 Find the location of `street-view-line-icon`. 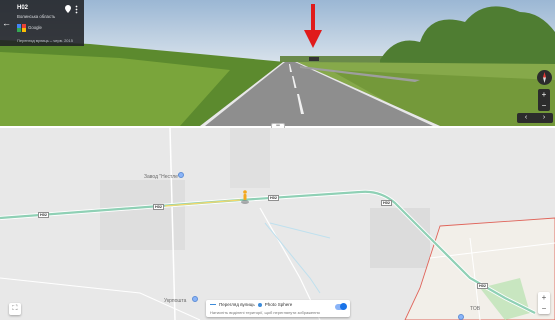

street-view-line-icon is located at coordinates (213, 304).